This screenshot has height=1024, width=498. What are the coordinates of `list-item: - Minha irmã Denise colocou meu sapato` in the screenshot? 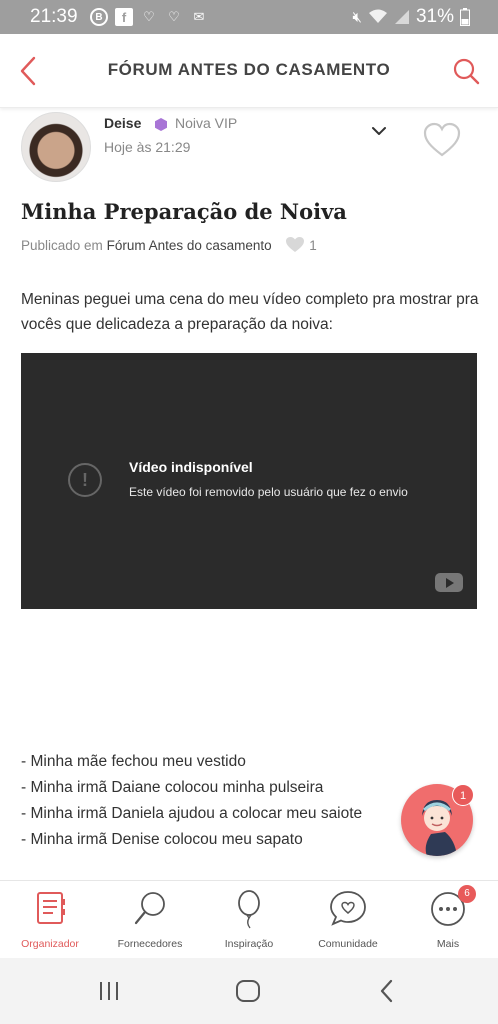 It's located at (162, 839).